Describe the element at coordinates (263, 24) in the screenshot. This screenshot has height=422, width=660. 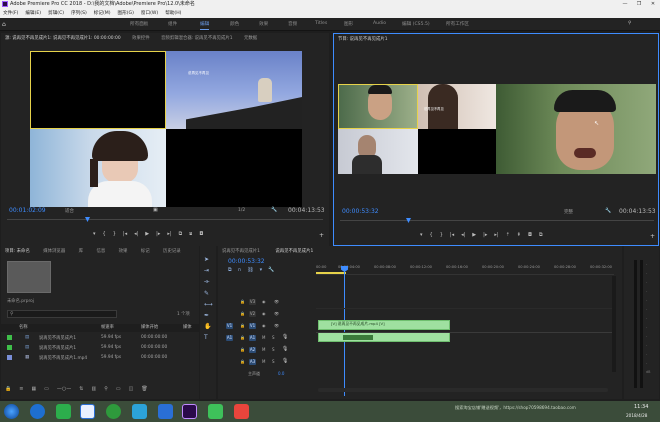
I see `workspace-effects: 效果` at that location.